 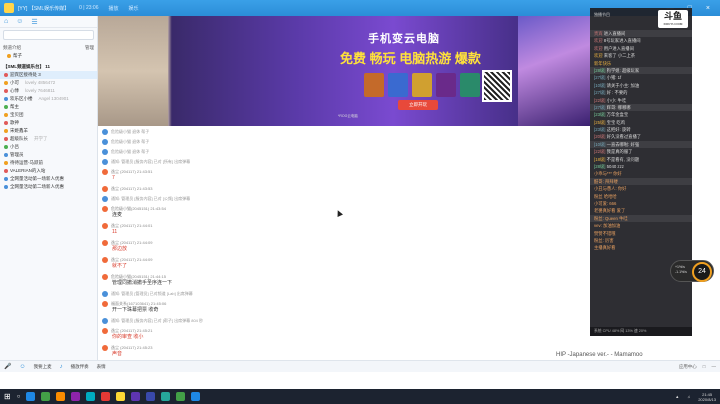 I want to click on danmaku-user: 新年快乐, so click(x=602, y=63).